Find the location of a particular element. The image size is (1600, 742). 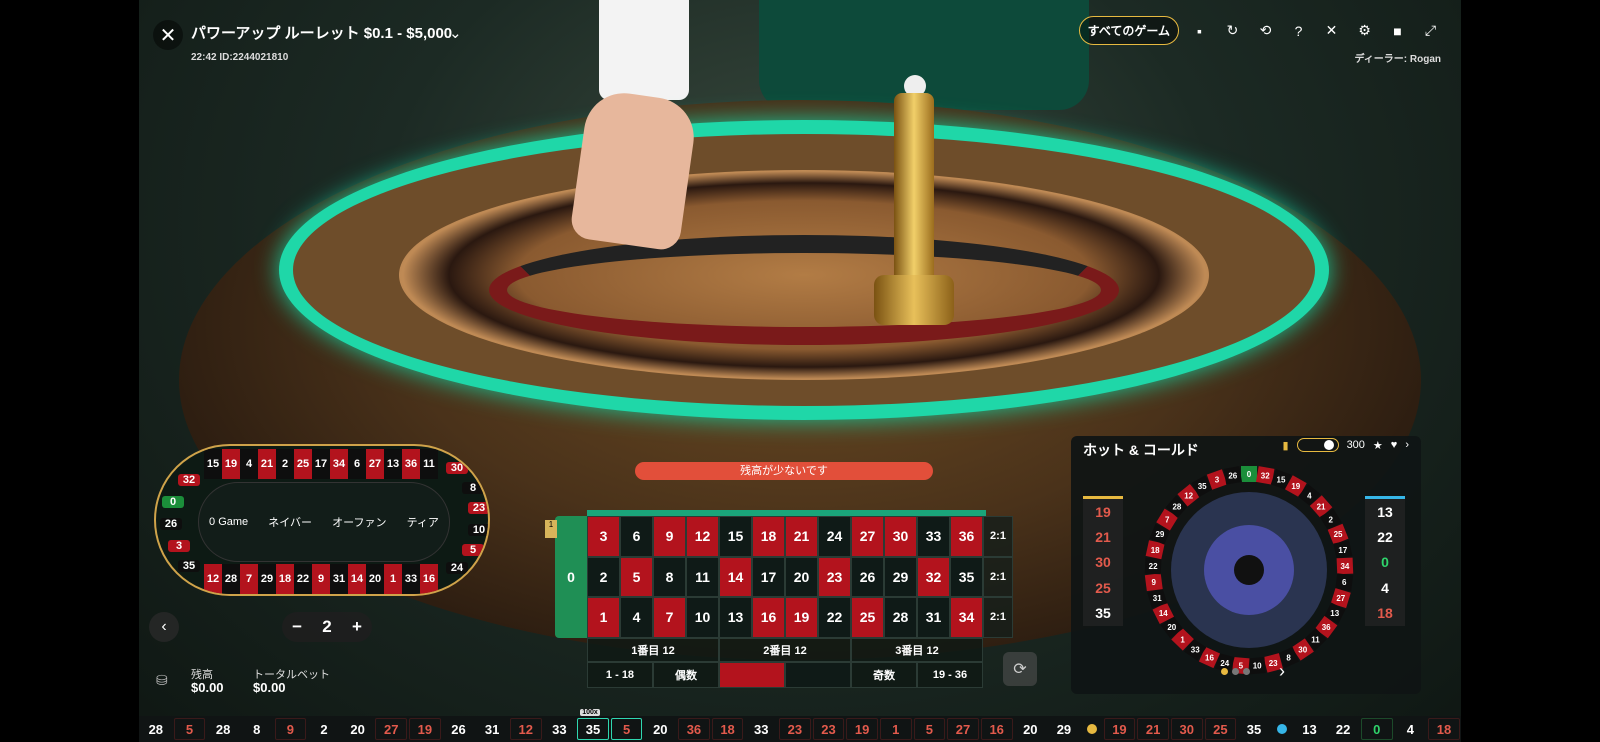

racetrack-number: 0 is located at coordinates (173, 502).